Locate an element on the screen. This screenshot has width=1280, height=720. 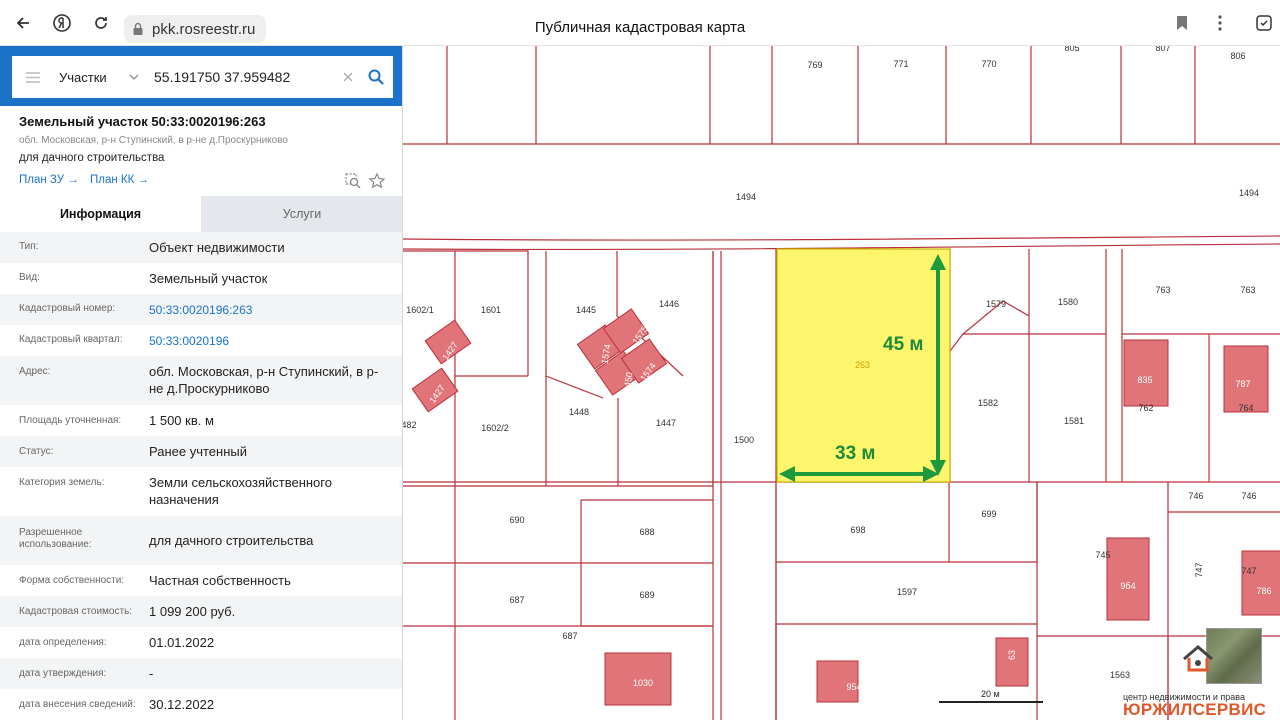
search-bar-strip: Участки 55.191750 37.959482 is located at coordinates (201, 76).